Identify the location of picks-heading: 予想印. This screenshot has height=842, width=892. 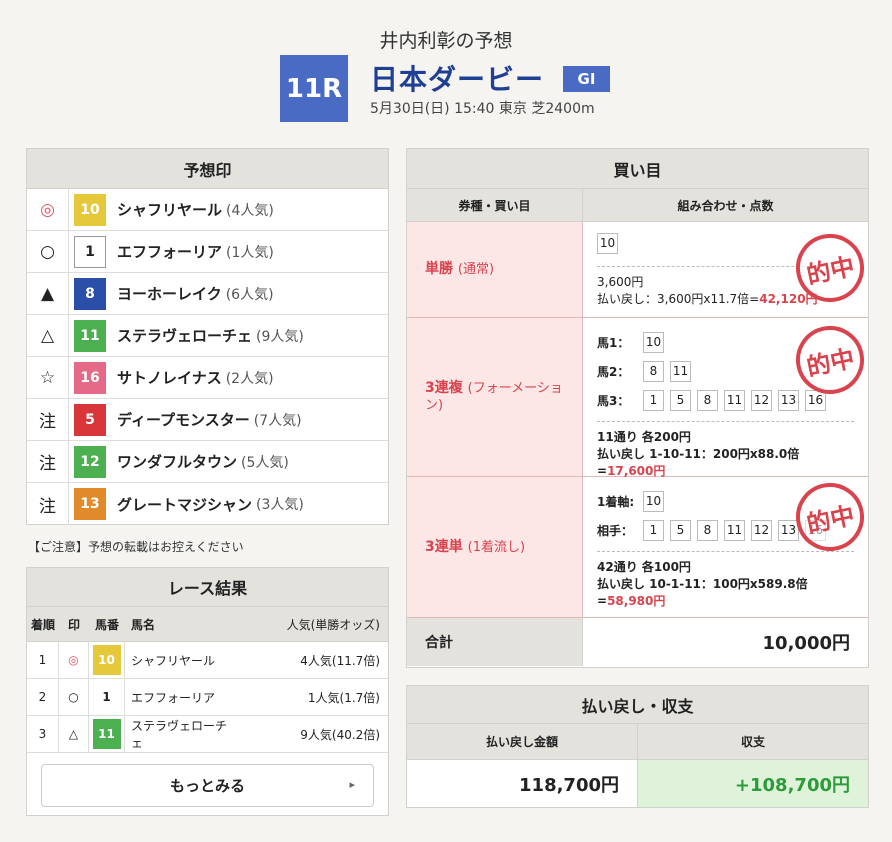
(207, 169).